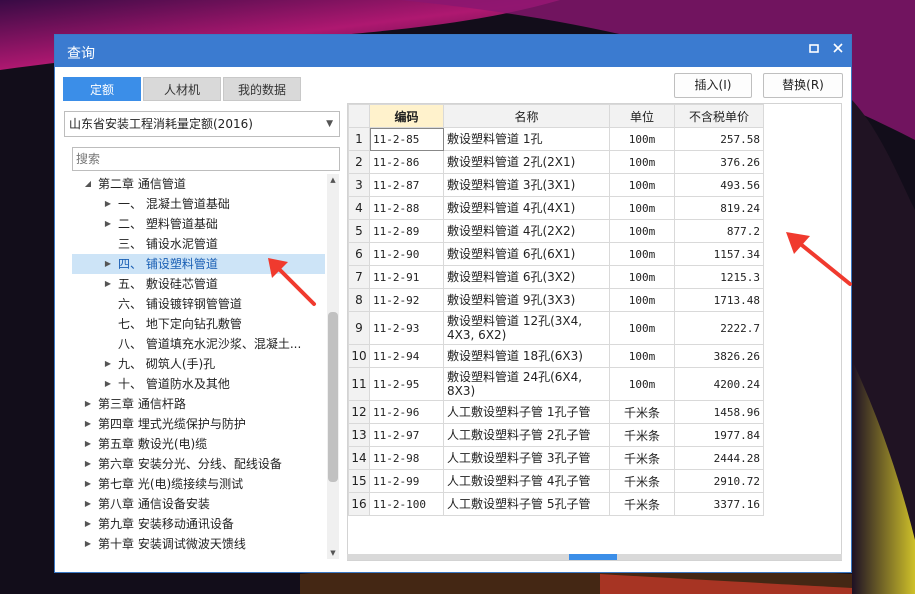  I want to click on grid-horizontal-scrollbar, so click(594, 557).